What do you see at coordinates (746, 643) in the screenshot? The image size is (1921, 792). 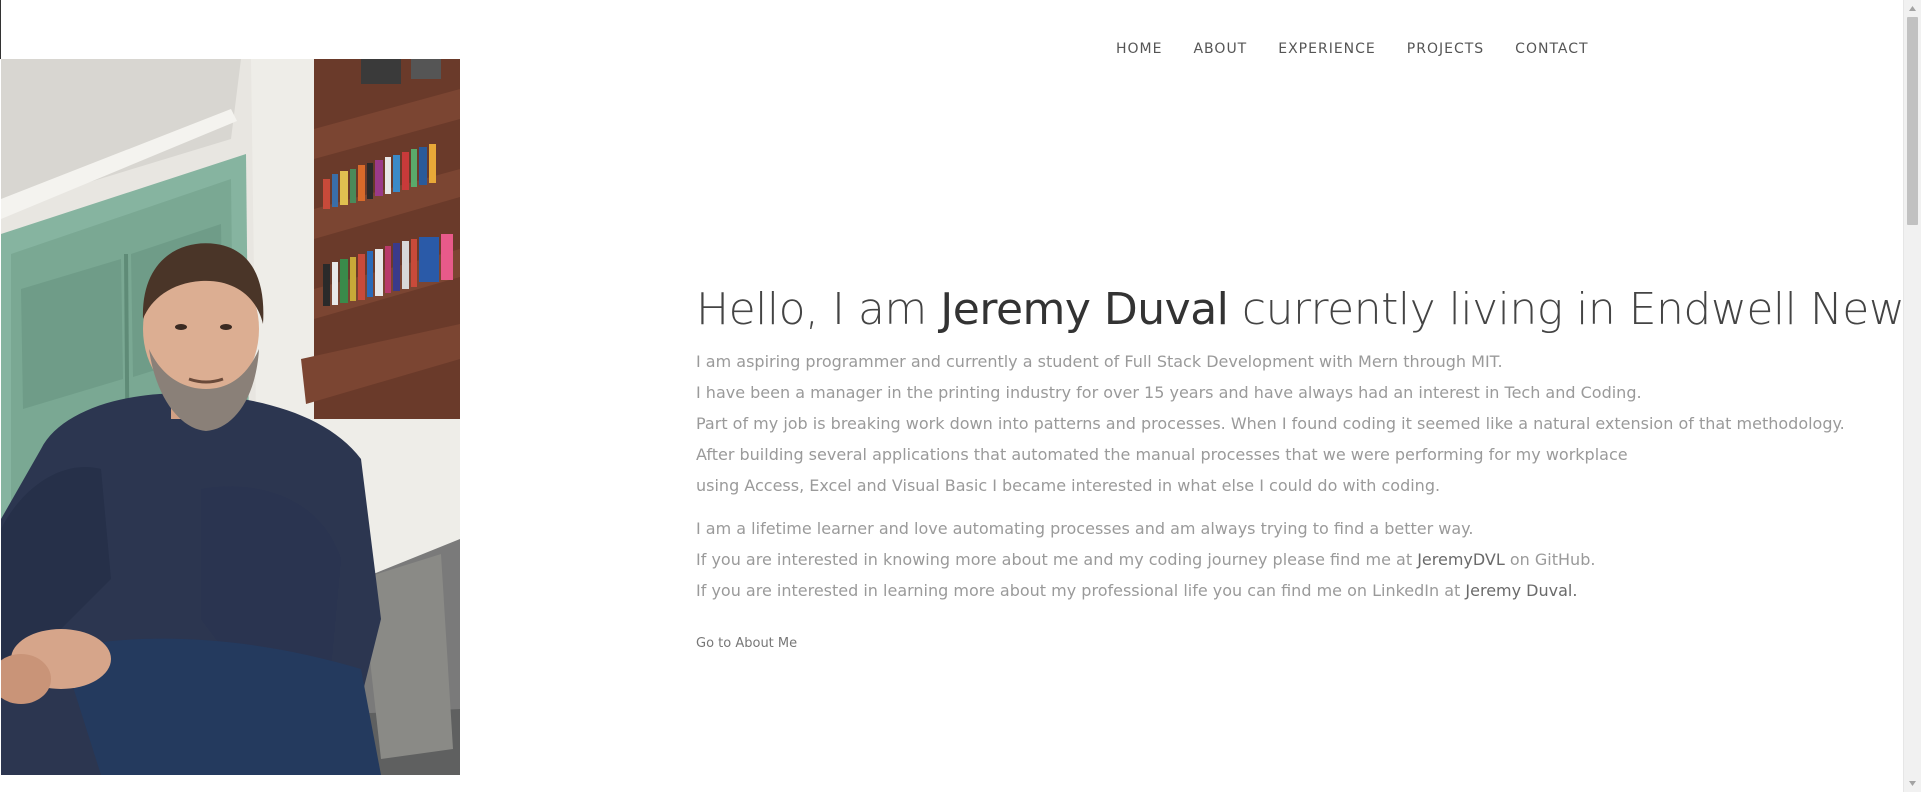 I see `about-me-button: Go to About Me` at bounding box center [746, 643].